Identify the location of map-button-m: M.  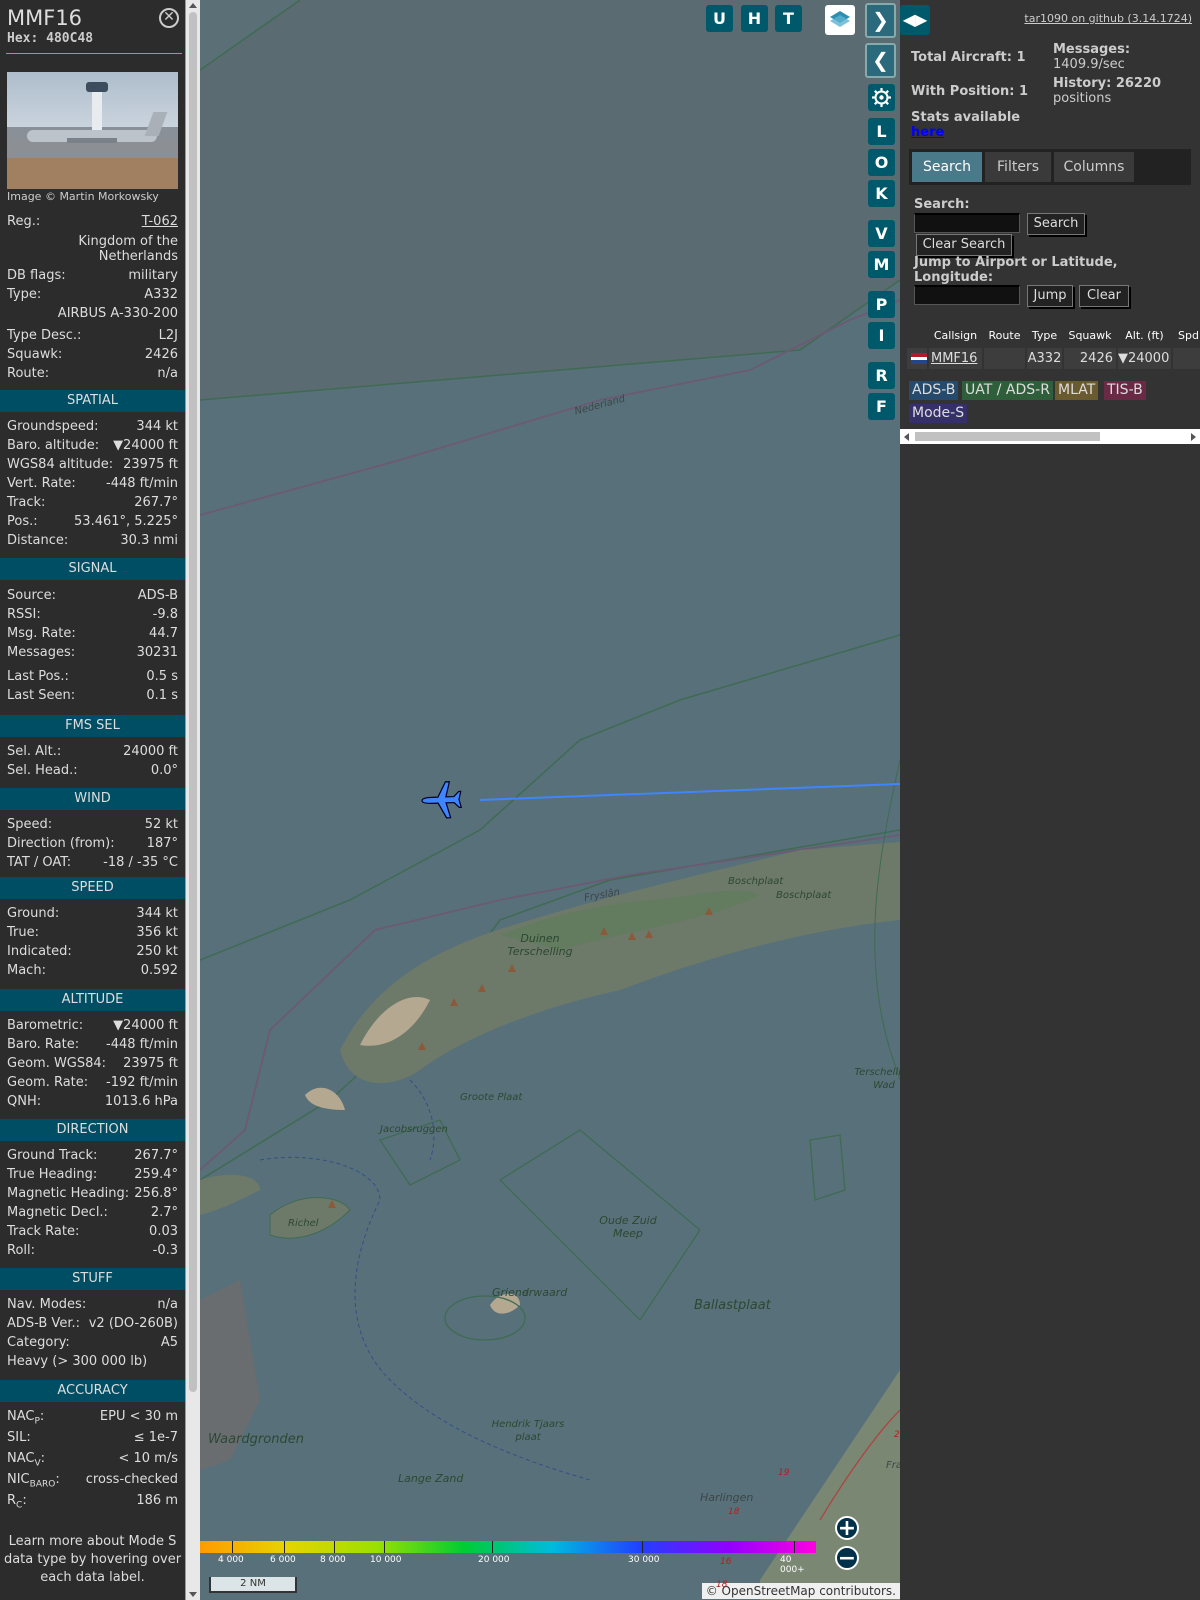
(881, 264).